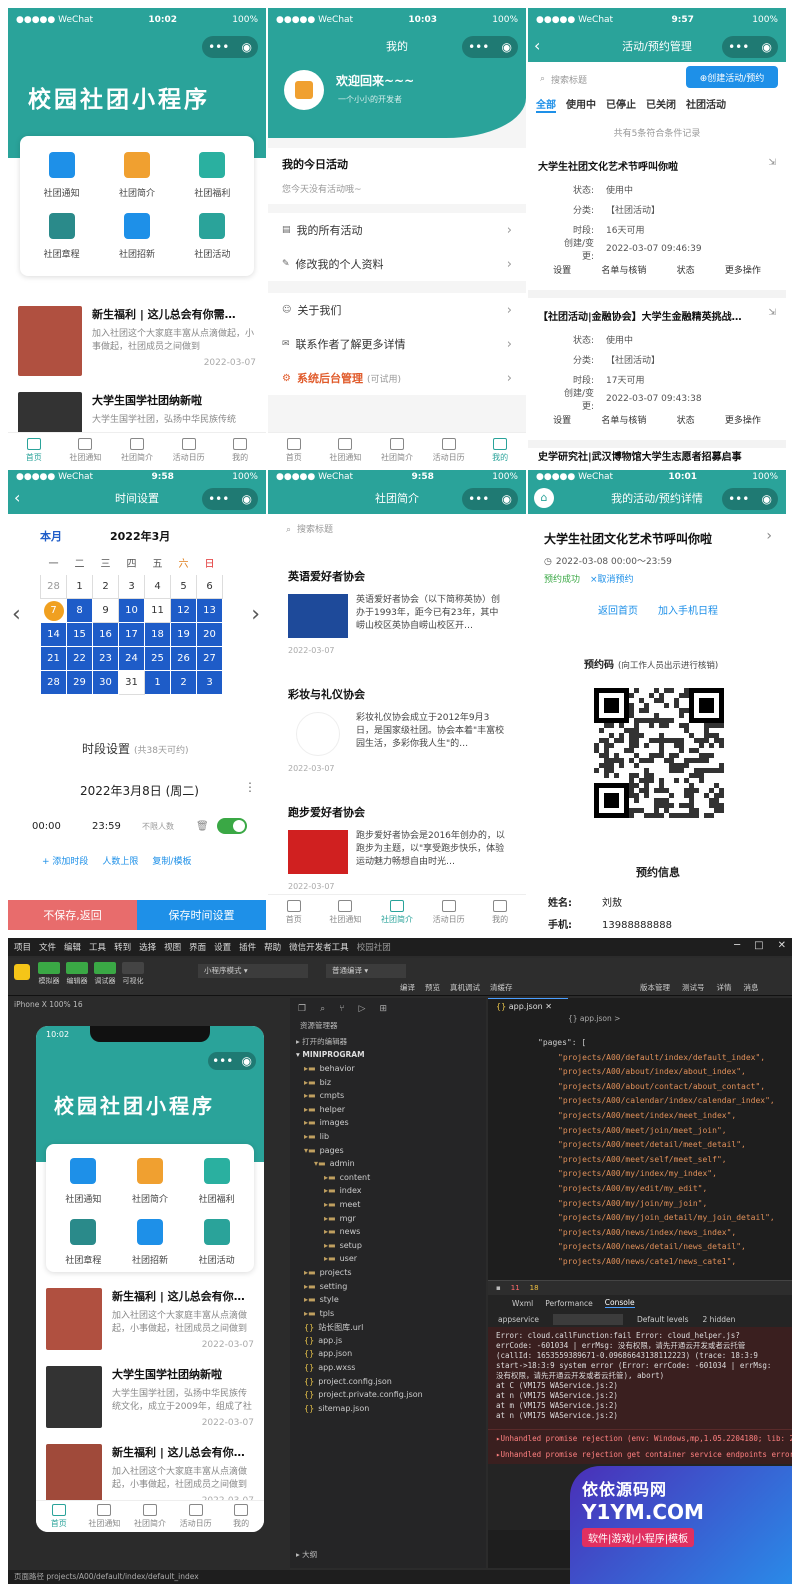  What do you see at coordinates (528, 1006) in the screenshot?
I see `editor-tab: {} app.json ✕` at bounding box center [528, 1006].